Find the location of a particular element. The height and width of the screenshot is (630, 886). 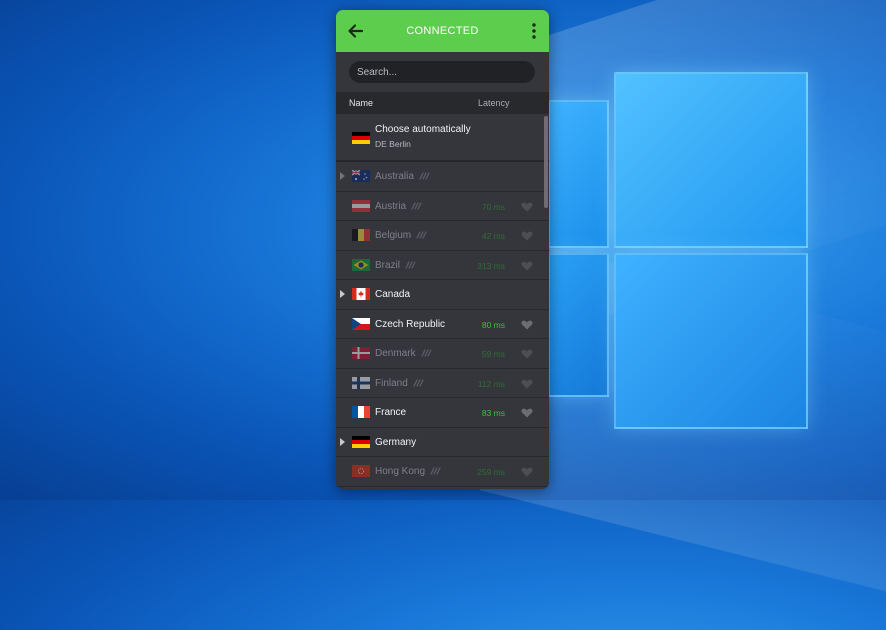

list-column-header: Name Latency is located at coordinates (442, 103).